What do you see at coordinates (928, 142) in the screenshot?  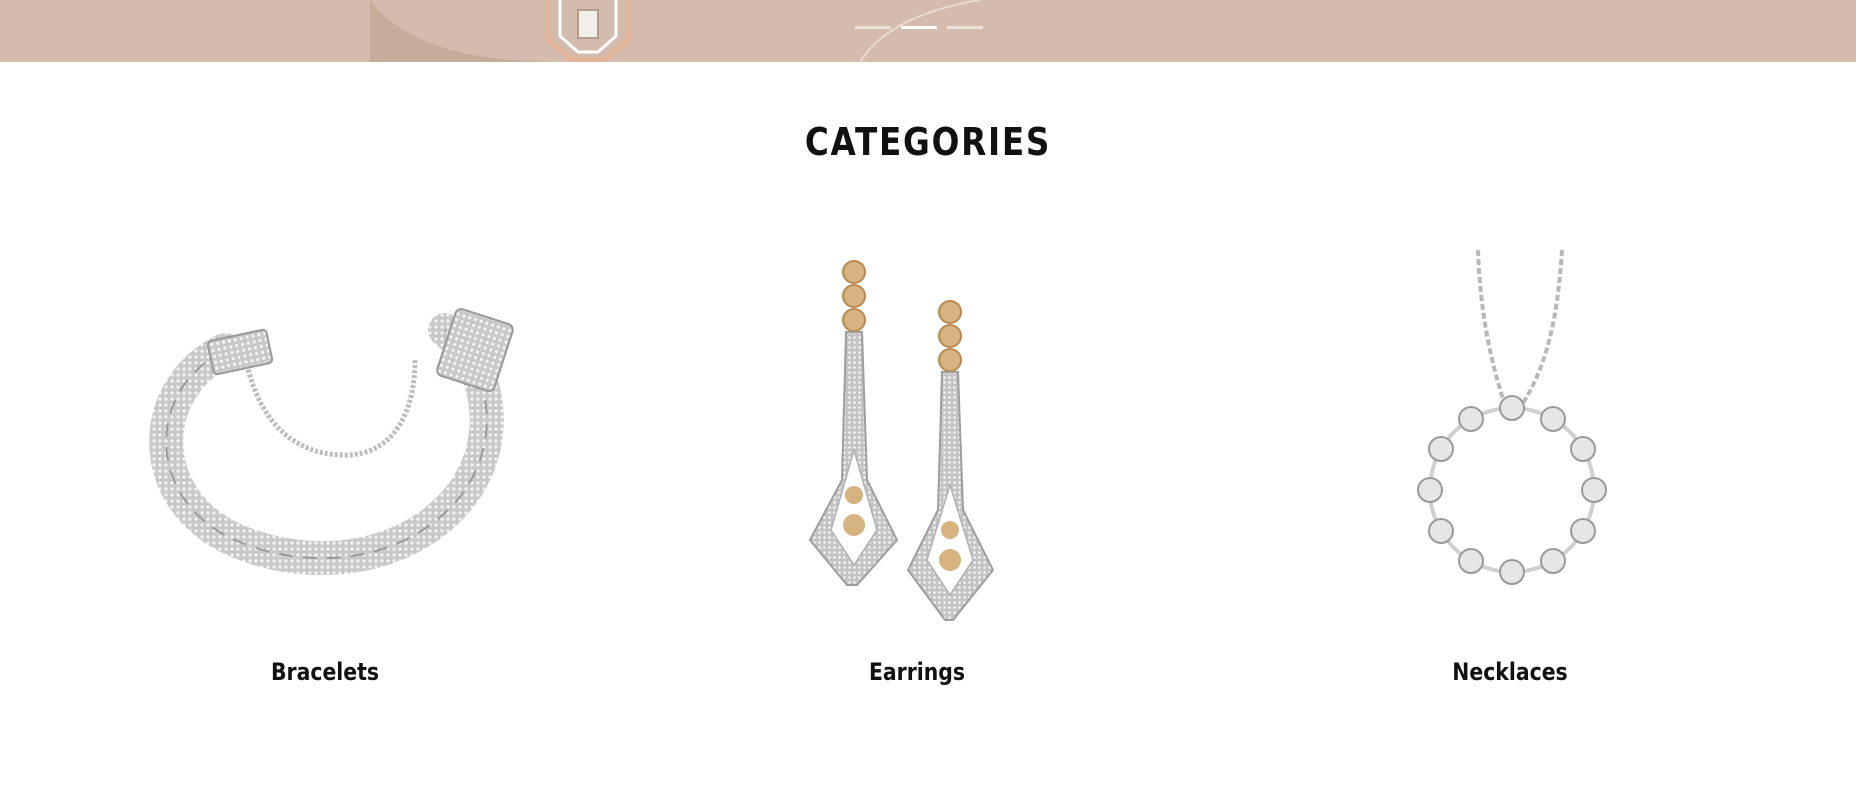 I see `section-title: CATEGORIES` at bounding box center [928, 142].